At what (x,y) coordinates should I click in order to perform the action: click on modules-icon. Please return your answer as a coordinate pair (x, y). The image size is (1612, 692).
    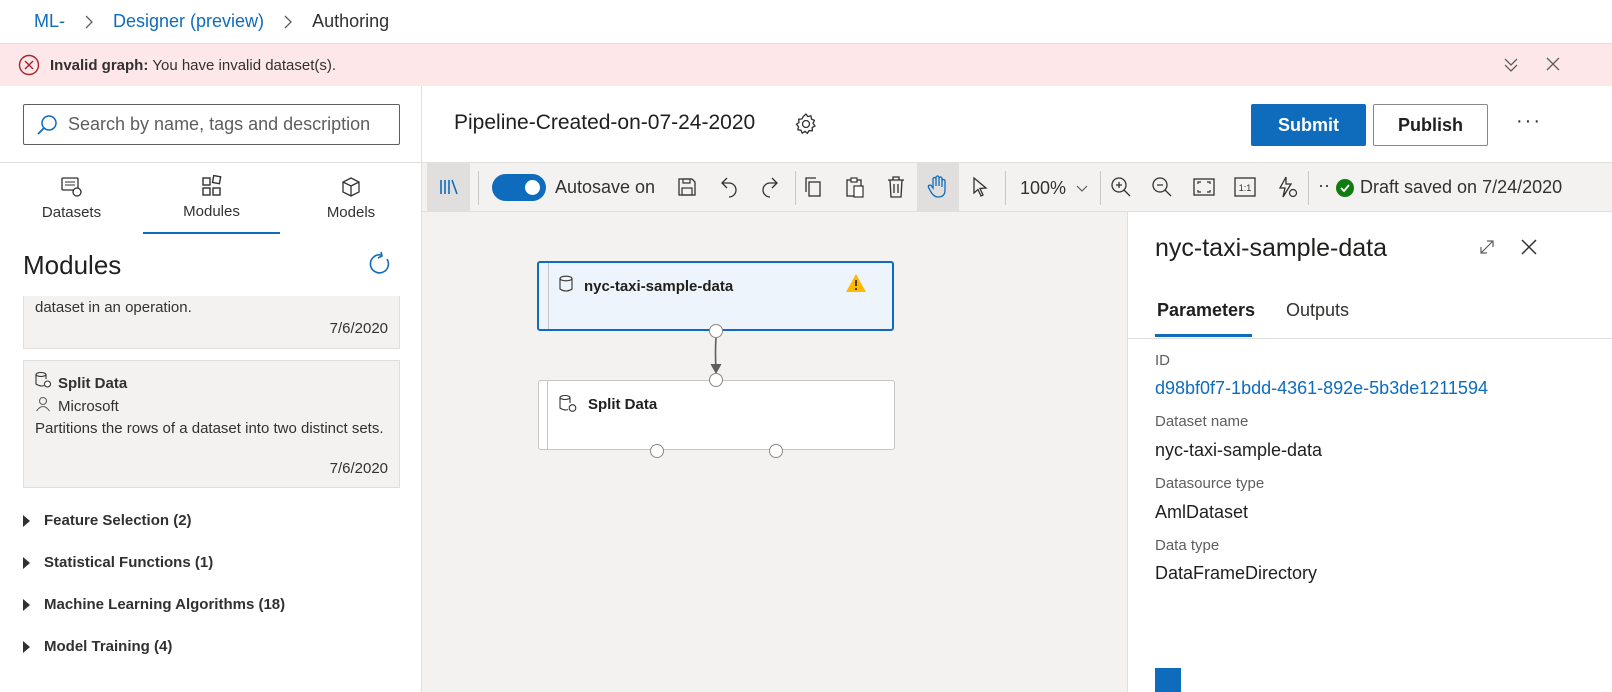
    Looking at the image, I should click on (212, 189).